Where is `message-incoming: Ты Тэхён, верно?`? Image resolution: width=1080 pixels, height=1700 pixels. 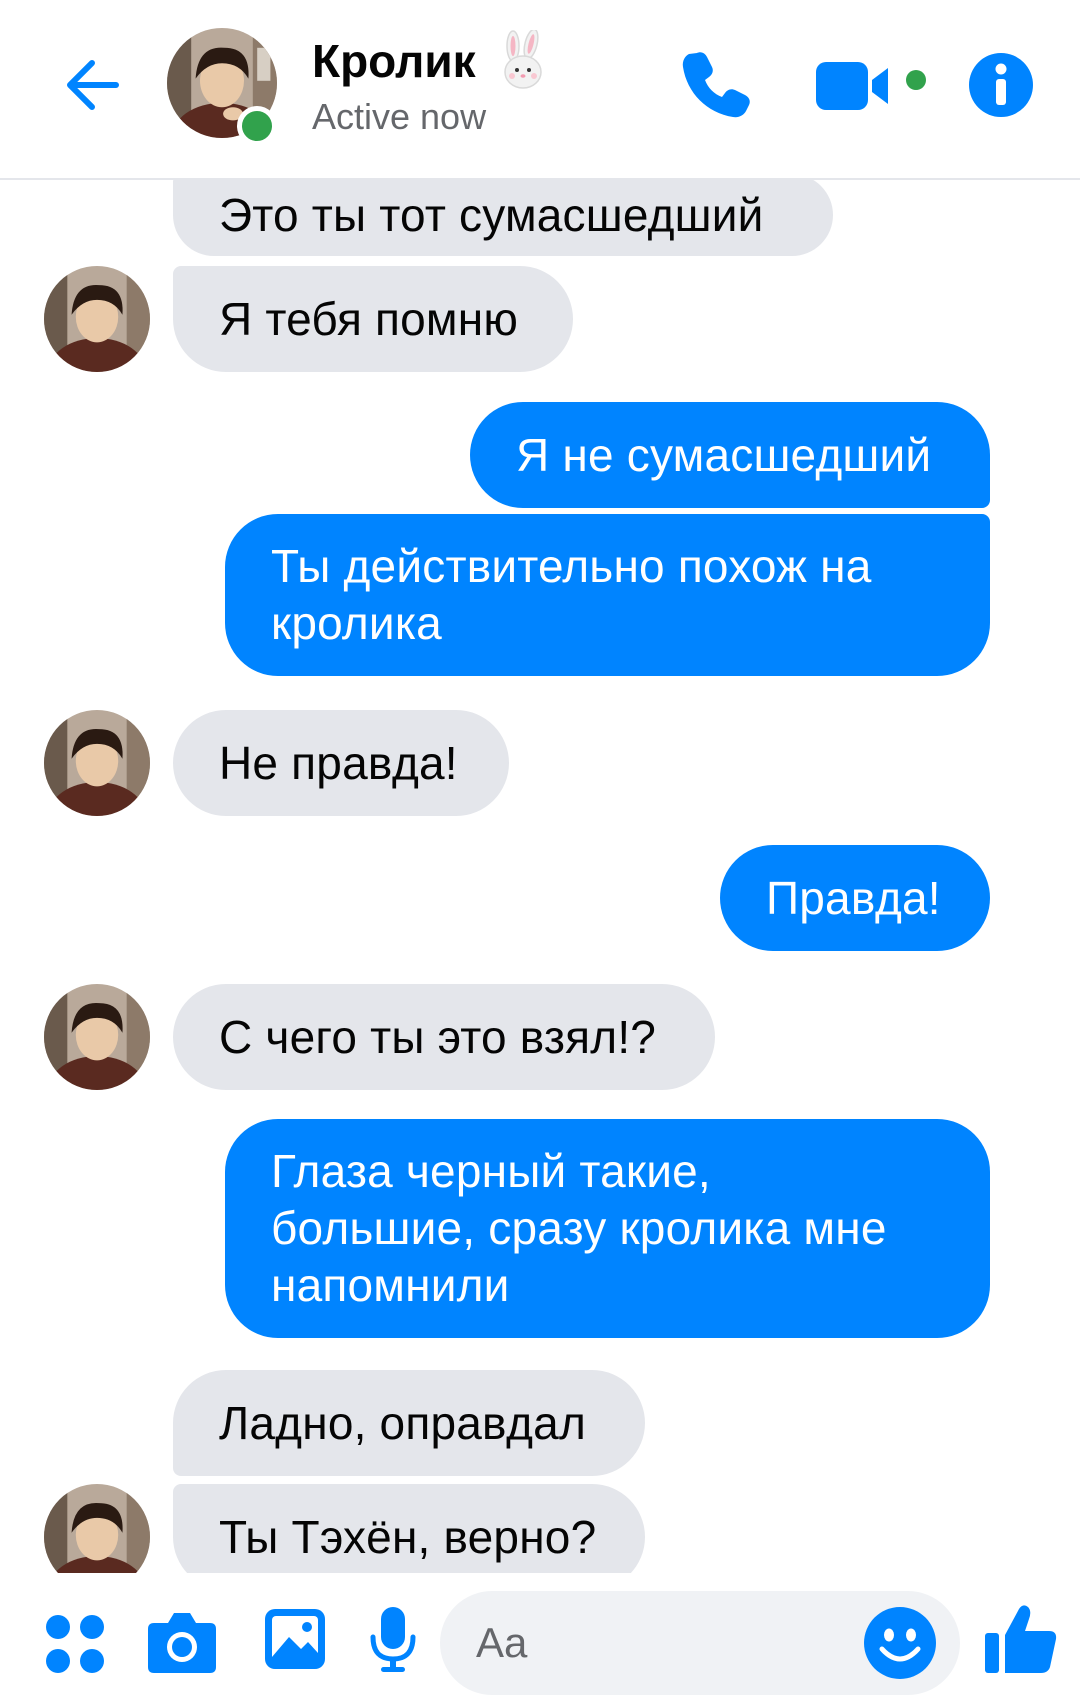
message-incoming: Ты Тэхён, верно? is located at coordinates (409, 1528).